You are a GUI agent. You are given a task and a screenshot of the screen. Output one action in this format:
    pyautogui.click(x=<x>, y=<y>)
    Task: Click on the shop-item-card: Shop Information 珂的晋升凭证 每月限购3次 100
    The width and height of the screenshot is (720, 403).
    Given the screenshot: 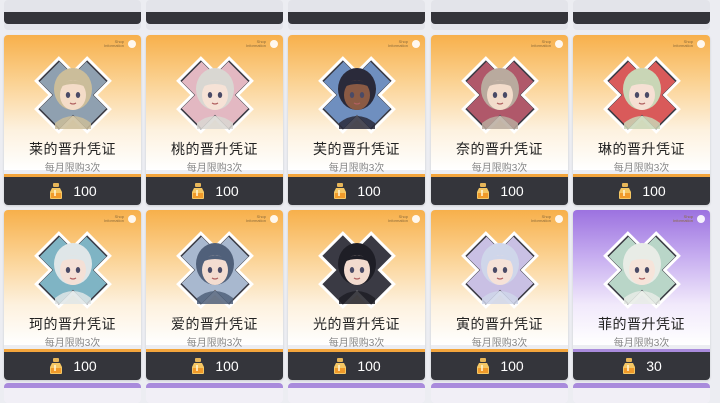 What is the action you would take?
    pyautogui.click(x=72, y=295)
    